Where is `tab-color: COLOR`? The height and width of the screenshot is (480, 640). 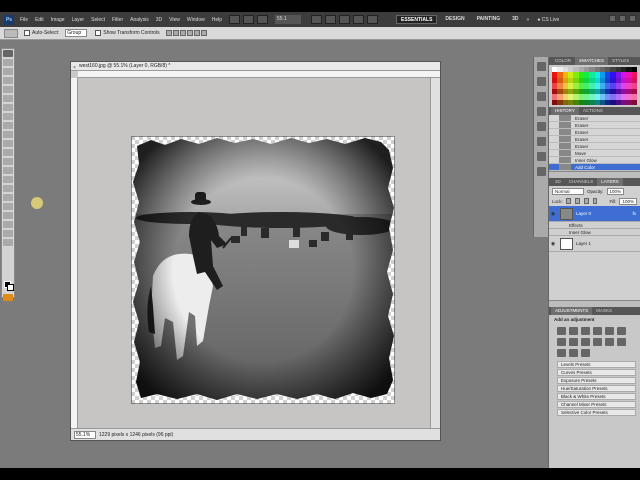 tab-color: COLOR is located at coordinates (563, 61).